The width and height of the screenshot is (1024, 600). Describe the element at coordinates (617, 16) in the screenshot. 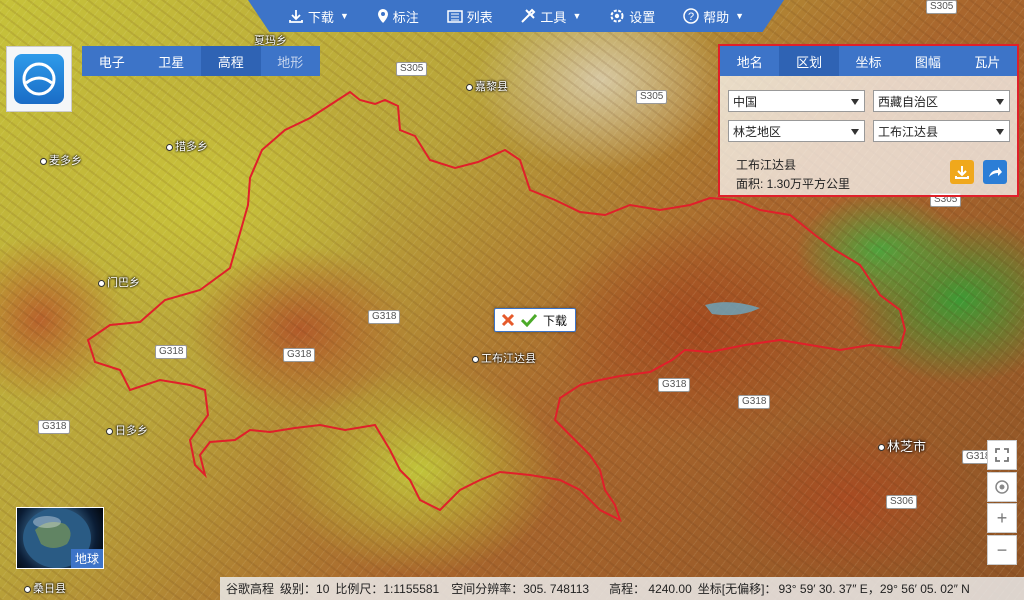

I see `gear-icon` at that location.